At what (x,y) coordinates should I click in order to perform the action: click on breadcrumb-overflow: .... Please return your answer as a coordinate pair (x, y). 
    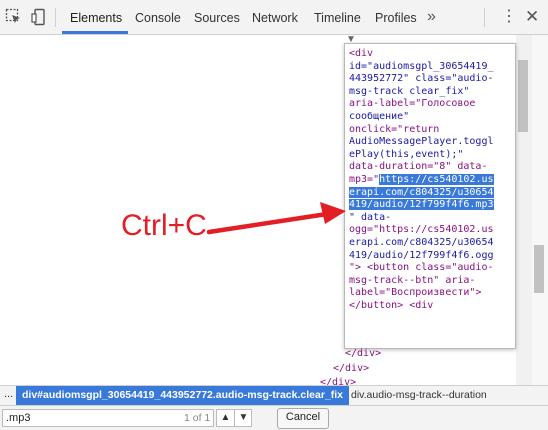
    Looking at the image, I should click on (8, 394).